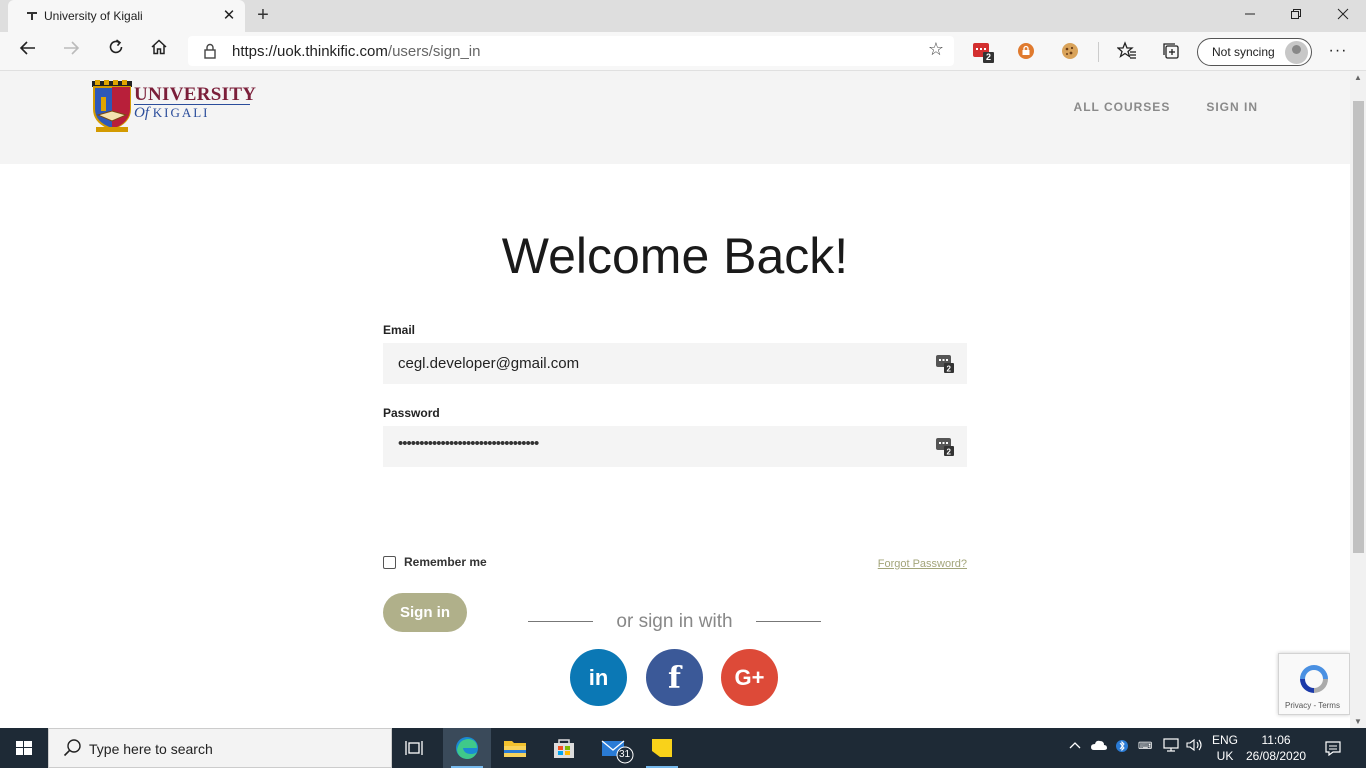 Image resolution: width=1366 pixels, height=773 pixels. I want to click on nav-sign-in: SIGN IN, so click(1232, 107).